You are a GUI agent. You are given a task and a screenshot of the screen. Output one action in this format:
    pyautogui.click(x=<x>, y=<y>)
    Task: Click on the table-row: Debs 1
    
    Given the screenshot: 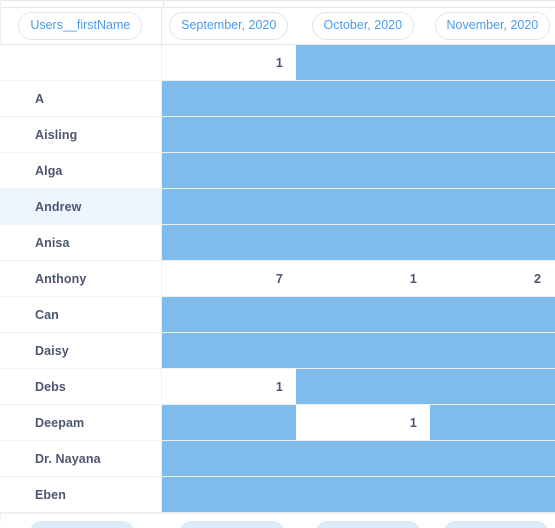 What is the action you would take?
    pyautogui.click(x=277, y=387)
    